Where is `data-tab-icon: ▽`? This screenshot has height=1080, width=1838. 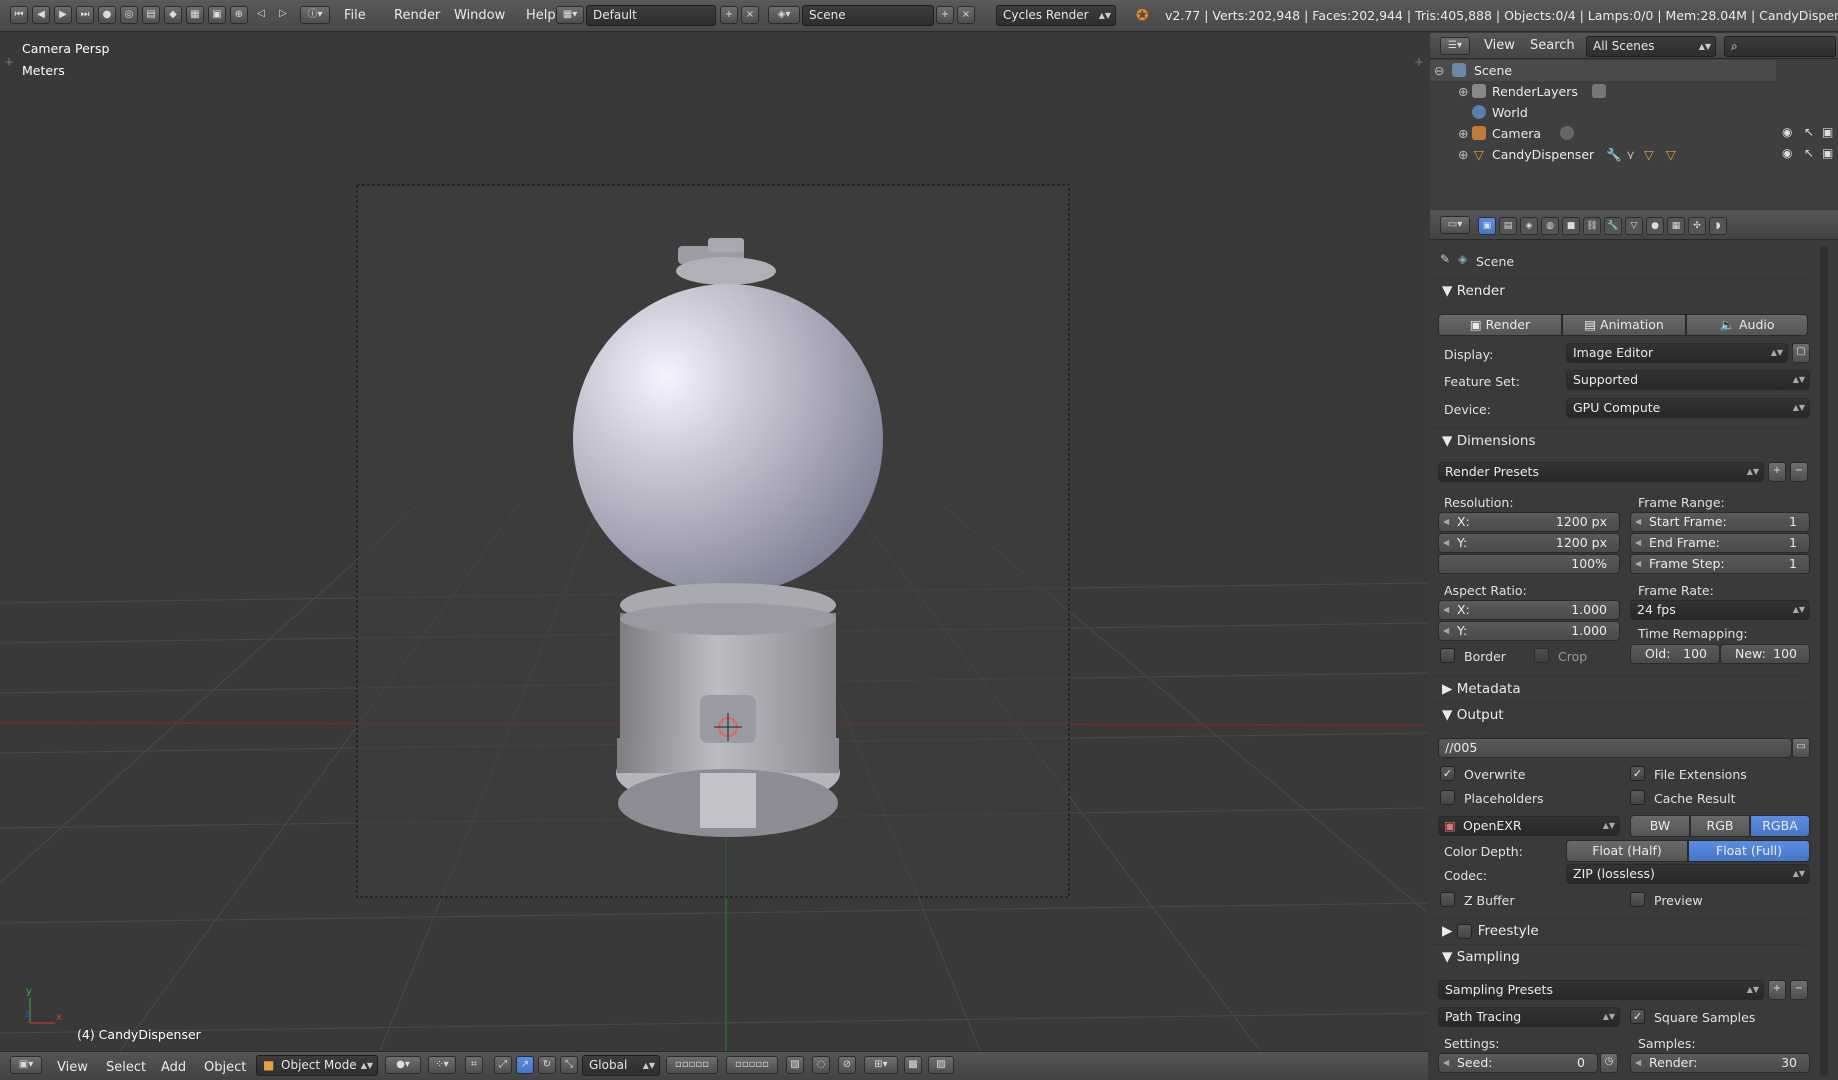 data-tab-icon: ▽ is located at coordinates (1634, 226).